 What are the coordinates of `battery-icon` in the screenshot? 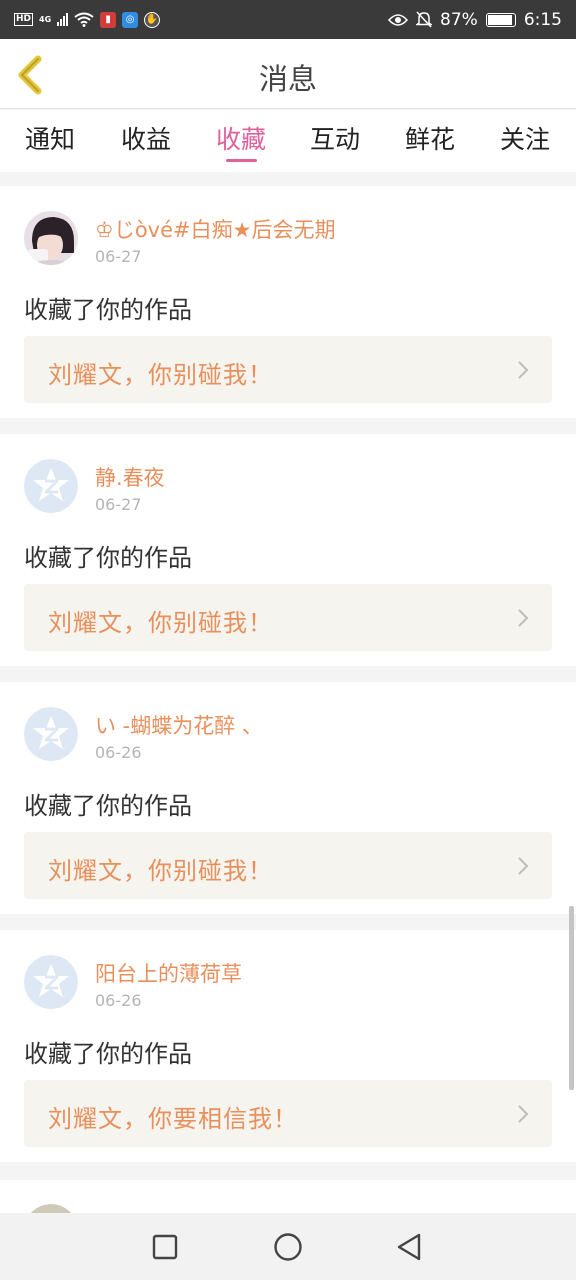 It's located at (500, 19).